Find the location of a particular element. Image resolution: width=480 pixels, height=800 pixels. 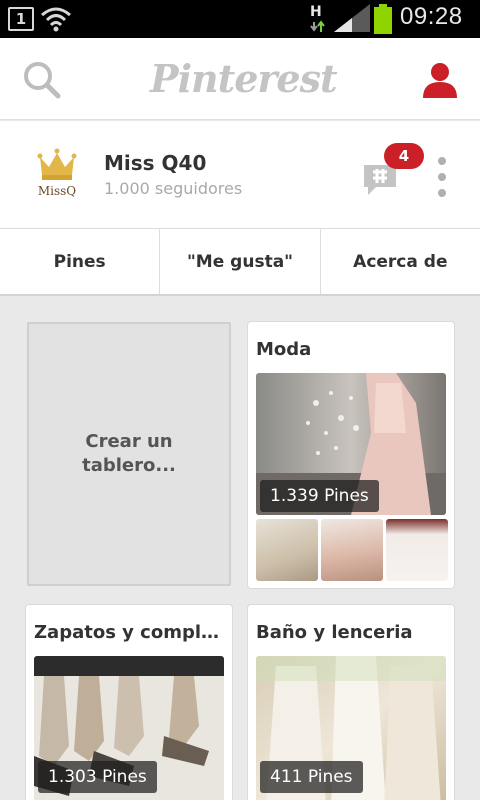

user-icon is located at coordinates (440, 80).